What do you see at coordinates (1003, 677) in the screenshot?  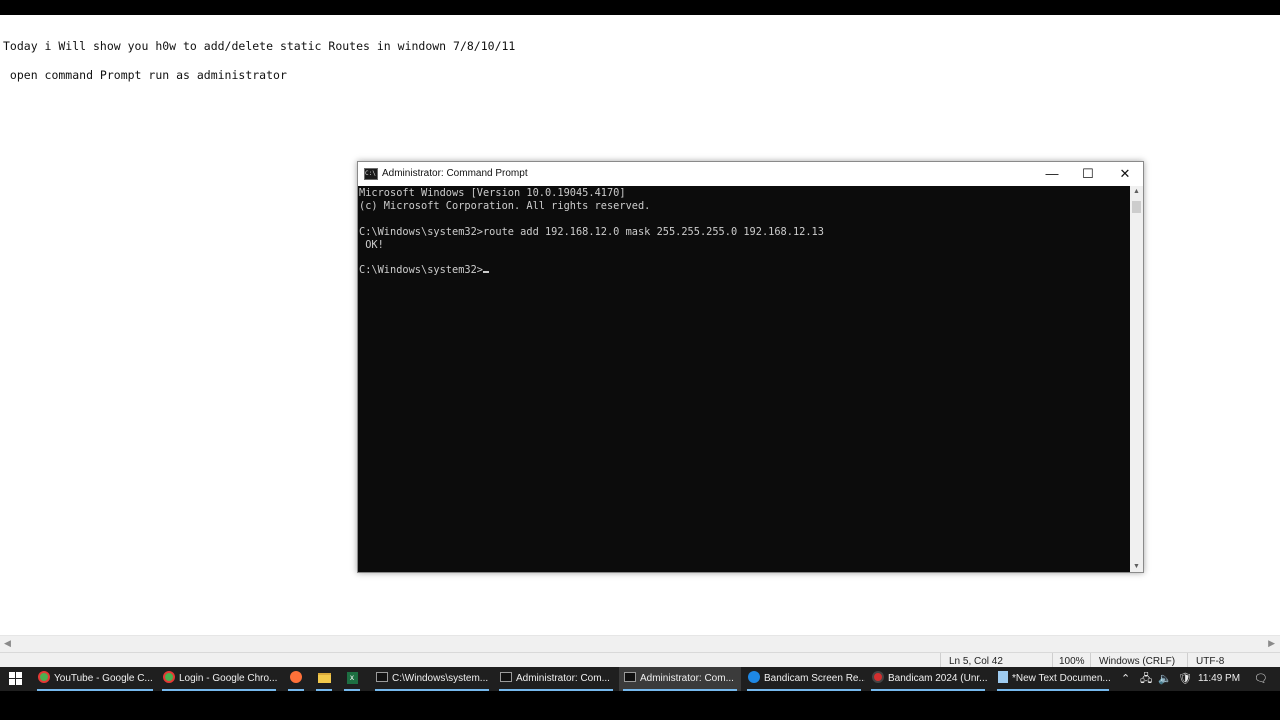 I see `notepad-icon` at bounding box center [1003, 677].